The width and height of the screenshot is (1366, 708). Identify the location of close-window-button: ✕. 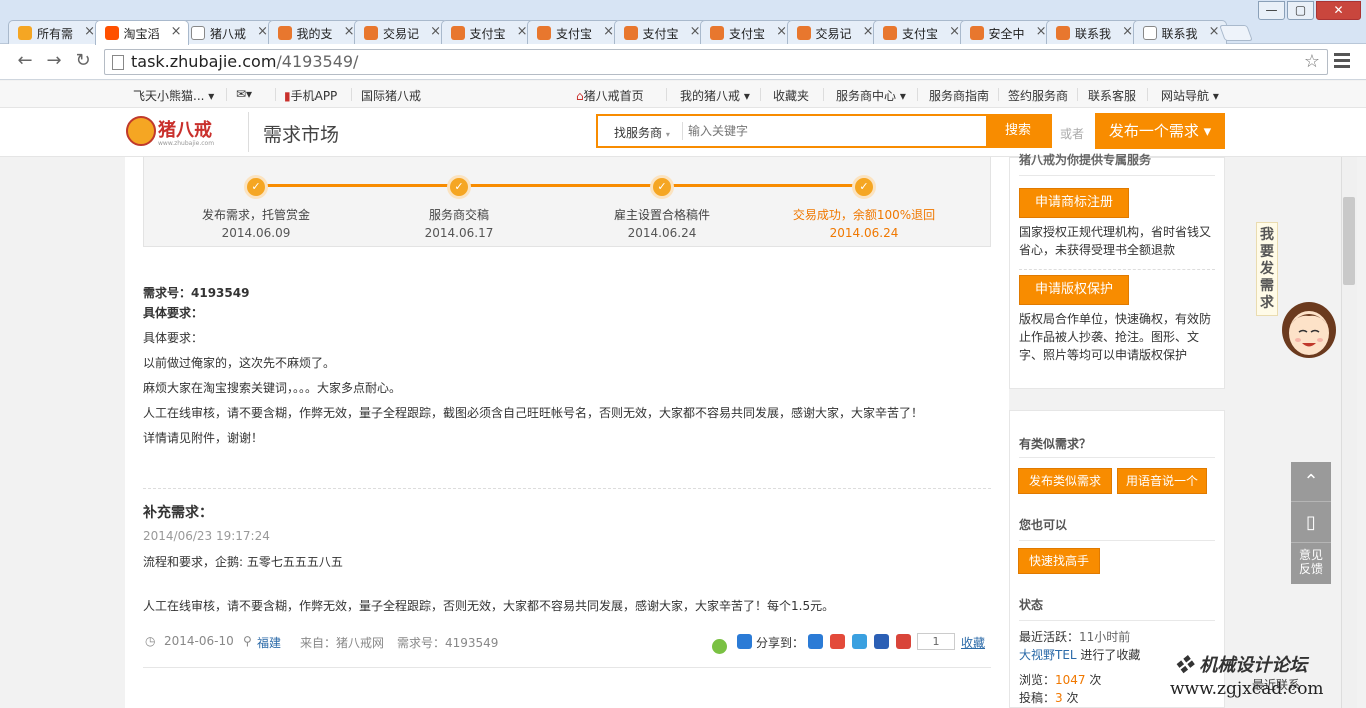
(1338, 10).